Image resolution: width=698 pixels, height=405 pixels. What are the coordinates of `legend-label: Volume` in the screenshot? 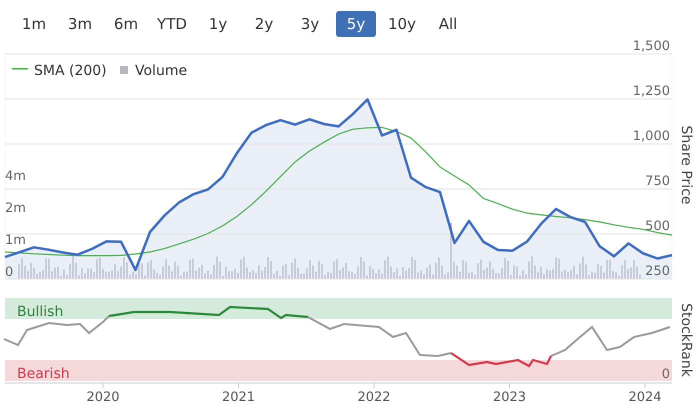 It's located at (161, 71).